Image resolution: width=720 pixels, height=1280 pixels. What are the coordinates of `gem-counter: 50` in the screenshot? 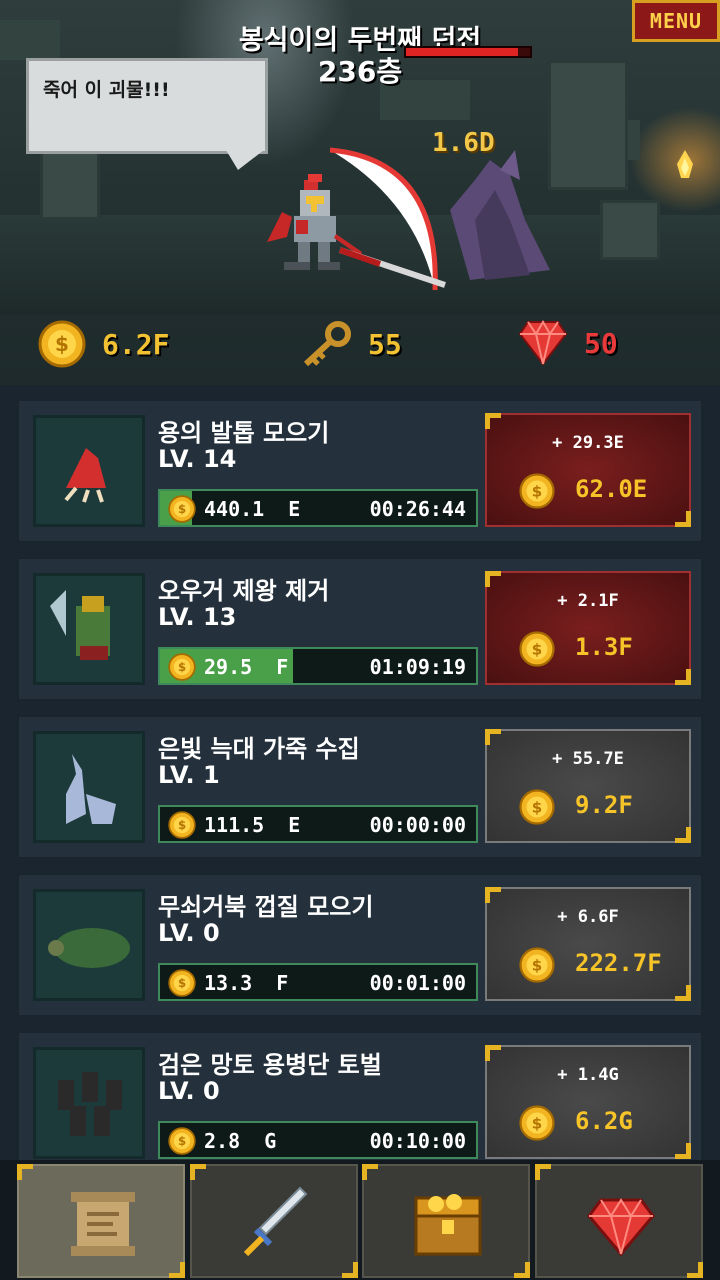 It's located at (568, 343).